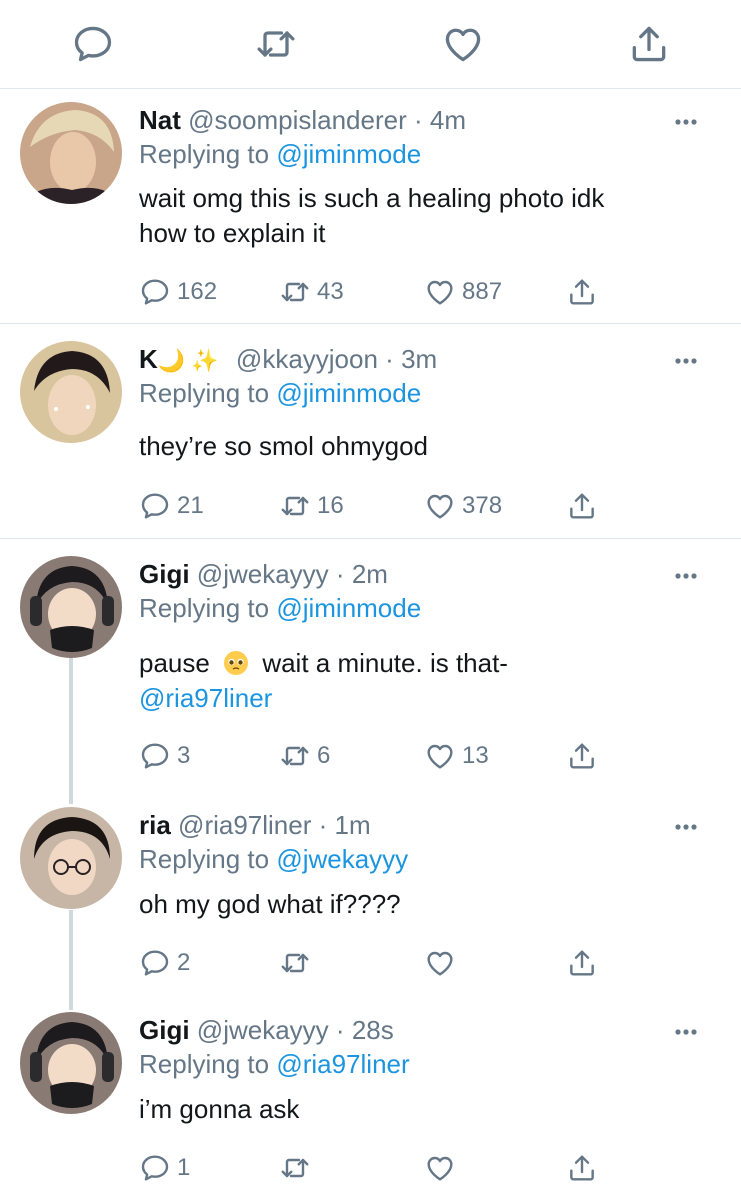  Describe the element at coordinates (482, 505) in the screenshot. I see `like-count: 378` at that location.